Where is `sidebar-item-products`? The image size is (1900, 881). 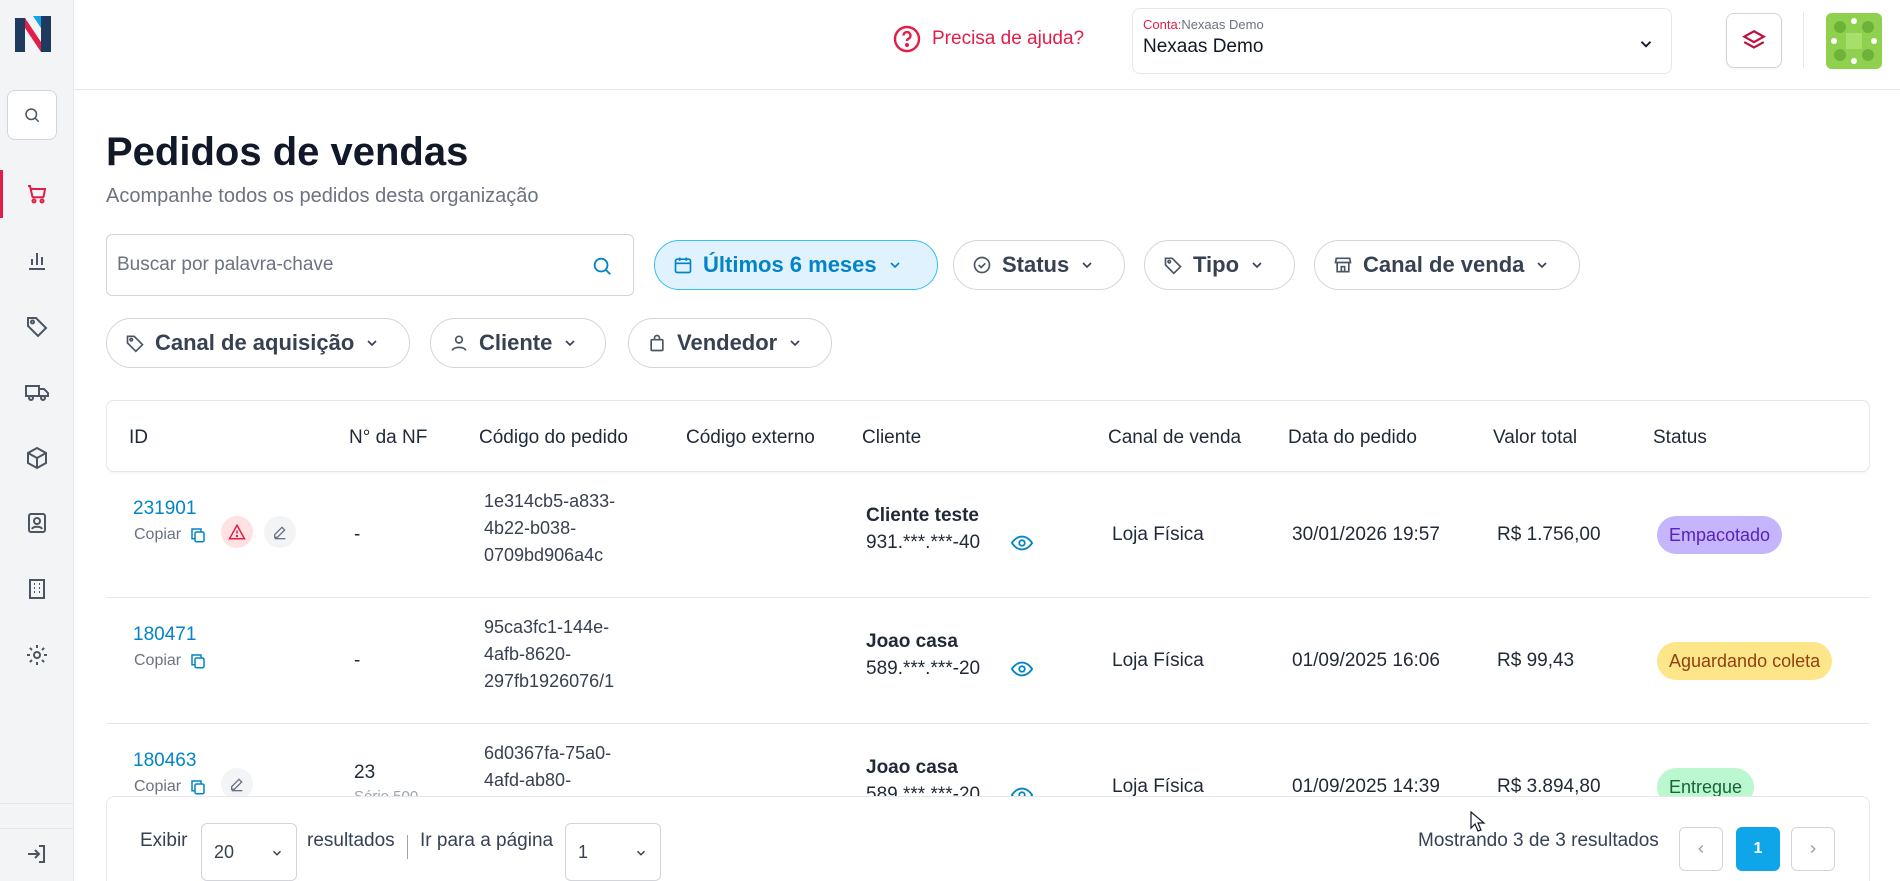
sidebar-item-products is located at coordinates (37, 458).